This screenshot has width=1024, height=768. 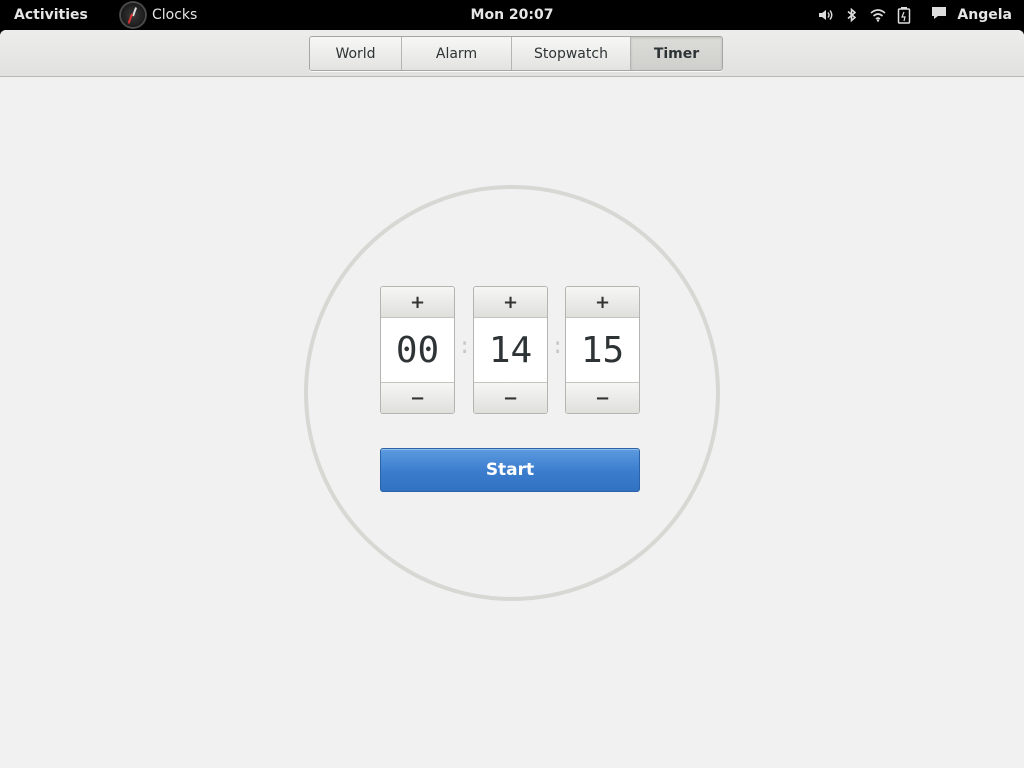 I want to click on seconds-increase-button: +, so click(x=602, y=302).